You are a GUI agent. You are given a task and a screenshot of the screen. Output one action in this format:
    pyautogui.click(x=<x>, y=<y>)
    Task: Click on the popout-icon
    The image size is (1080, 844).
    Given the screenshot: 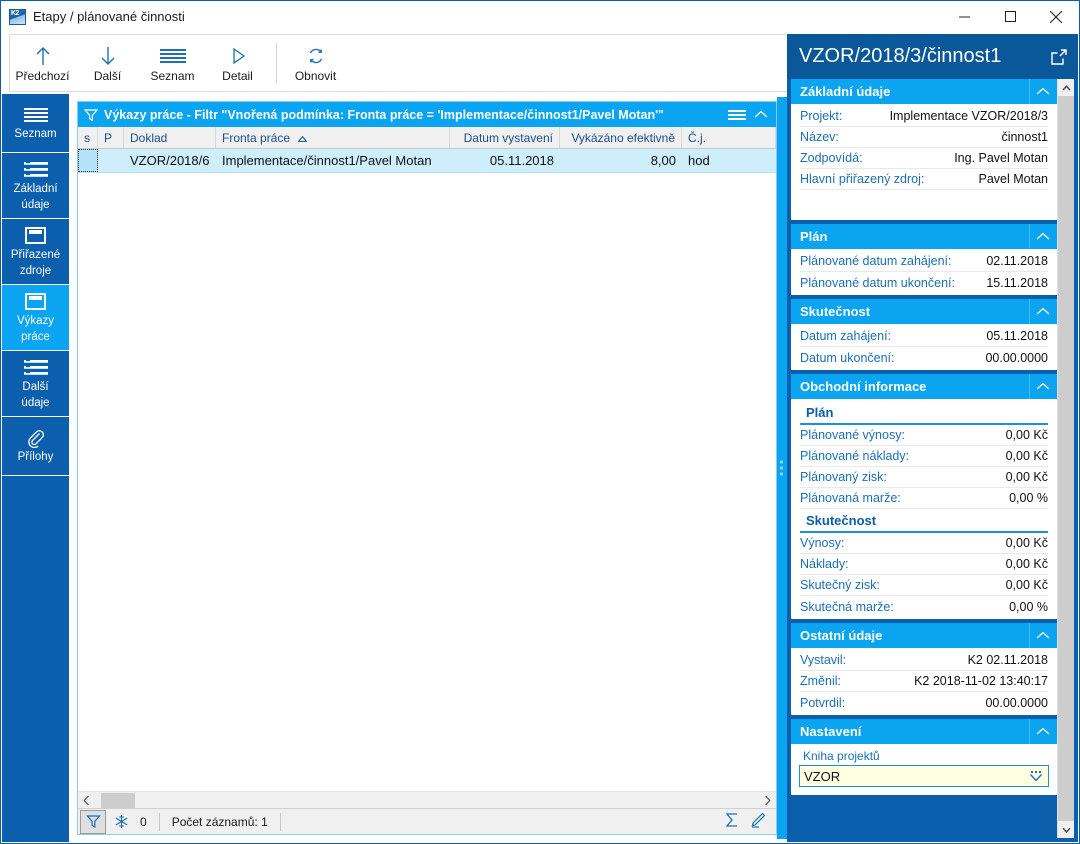 What is the action you would take?
    pyautogui.click(x=1059, y=57)
    